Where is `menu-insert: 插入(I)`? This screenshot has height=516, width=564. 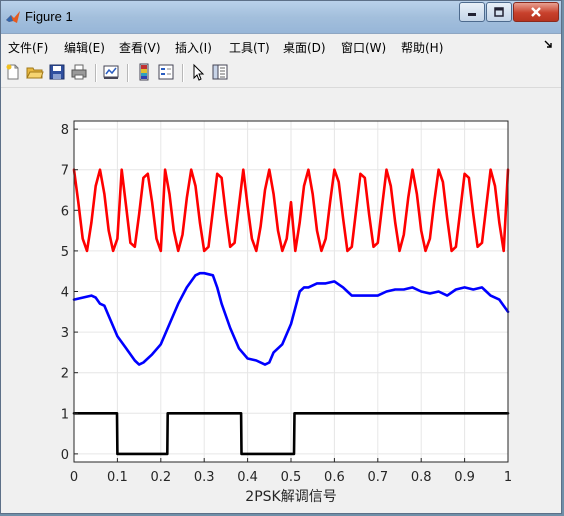
menu-insert: 插入(I) is located at coordinates (193, 47).